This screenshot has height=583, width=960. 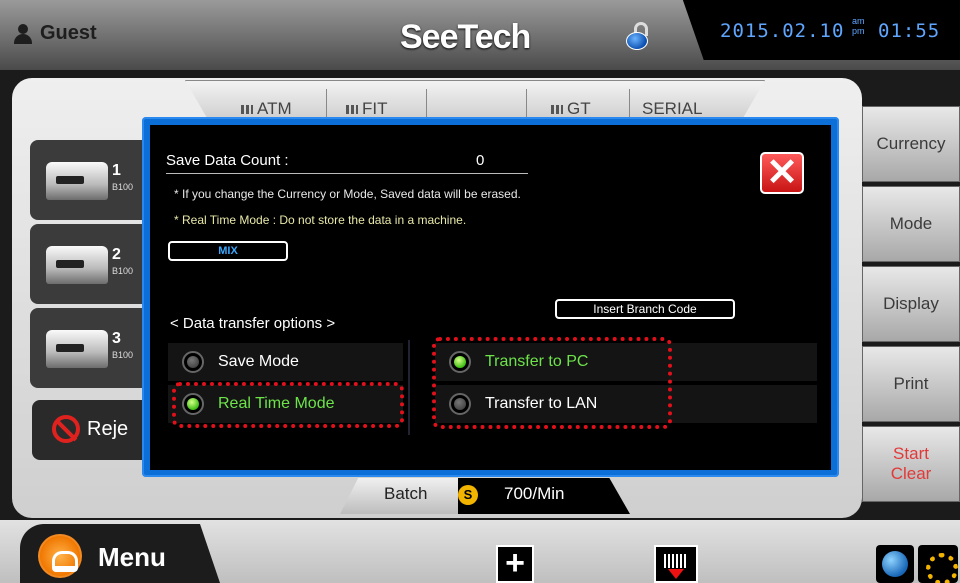 I want to click on date-text: 2015.02.10, so click(x=782, y=31).